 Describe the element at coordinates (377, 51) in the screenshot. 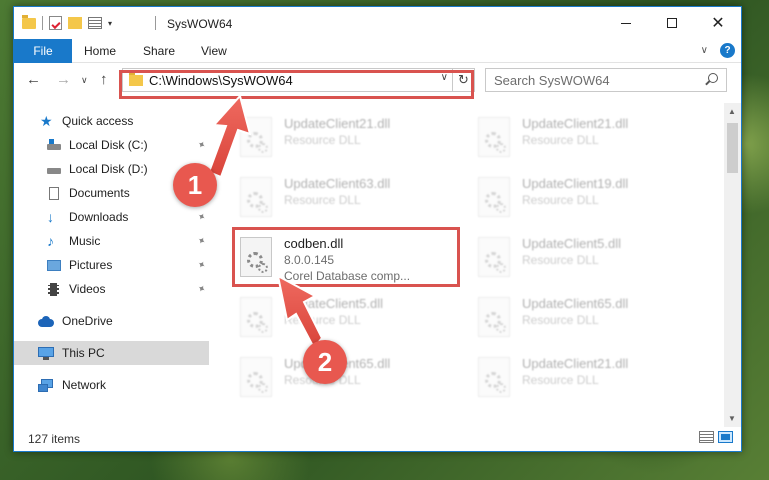

I see `ribbon-tabs: File Home Share View ∨ ?` at that location.